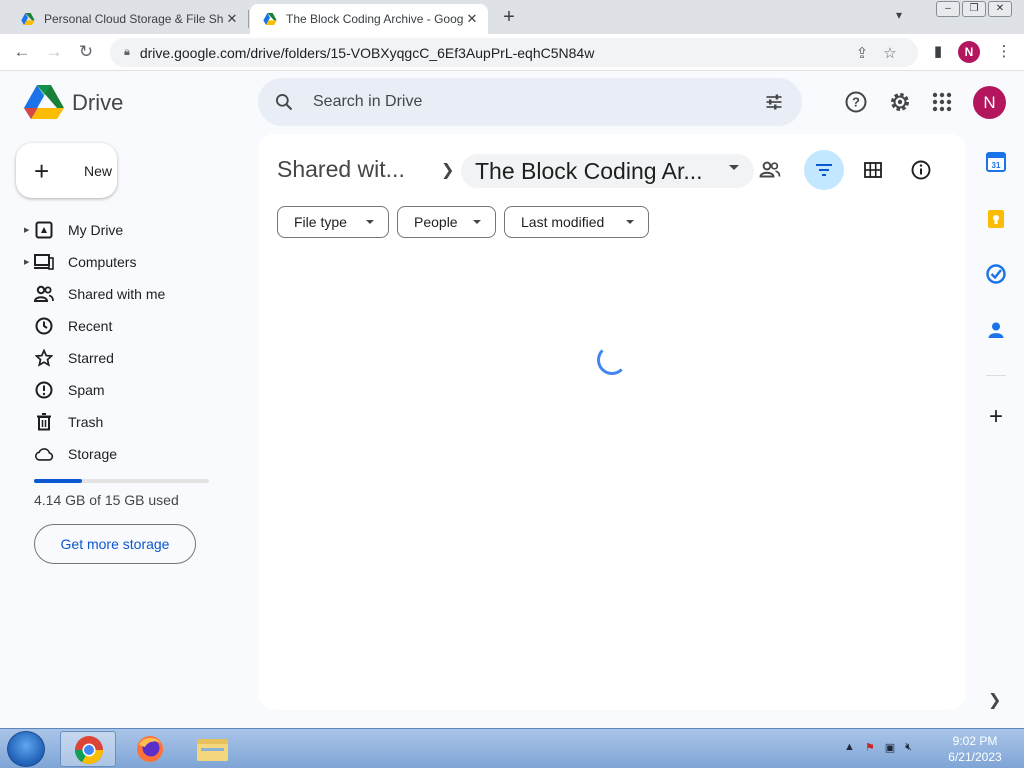 The height and width of the screenshot is (768, 1024). I want to click on google-keep-icon, so click(996, 219).